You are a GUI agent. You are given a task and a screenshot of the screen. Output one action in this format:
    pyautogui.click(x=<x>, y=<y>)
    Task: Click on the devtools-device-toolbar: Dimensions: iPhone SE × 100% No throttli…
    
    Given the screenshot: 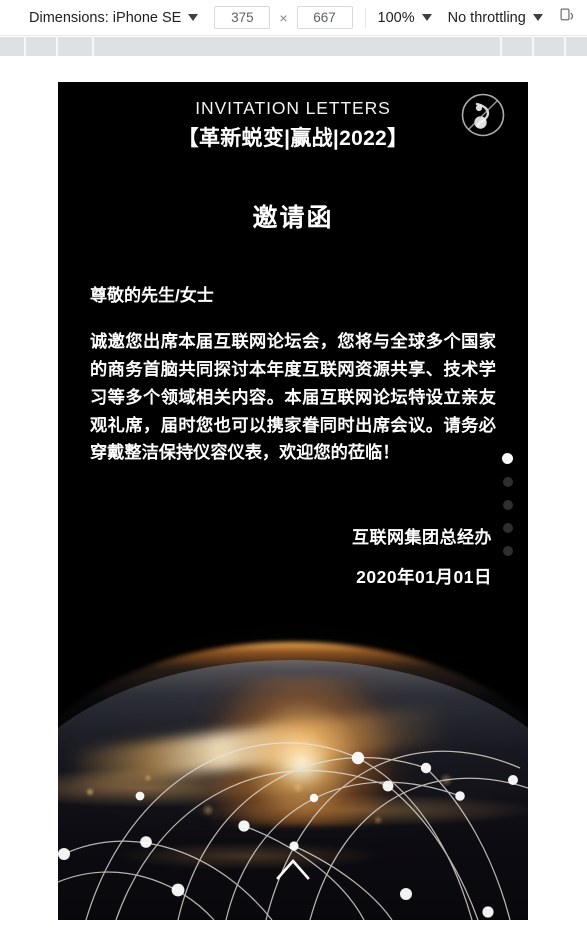 What is the action you would take?
    pyautogui.click(x=293, y=18)
    